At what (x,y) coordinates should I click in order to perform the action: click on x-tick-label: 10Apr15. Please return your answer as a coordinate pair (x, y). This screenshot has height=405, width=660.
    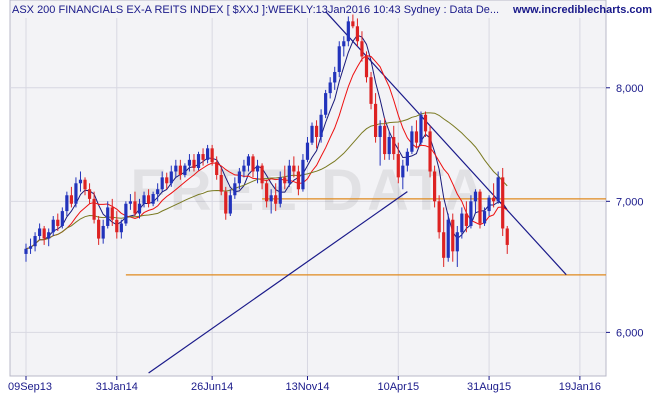
    Looking at the image, I should click on (398, 387).